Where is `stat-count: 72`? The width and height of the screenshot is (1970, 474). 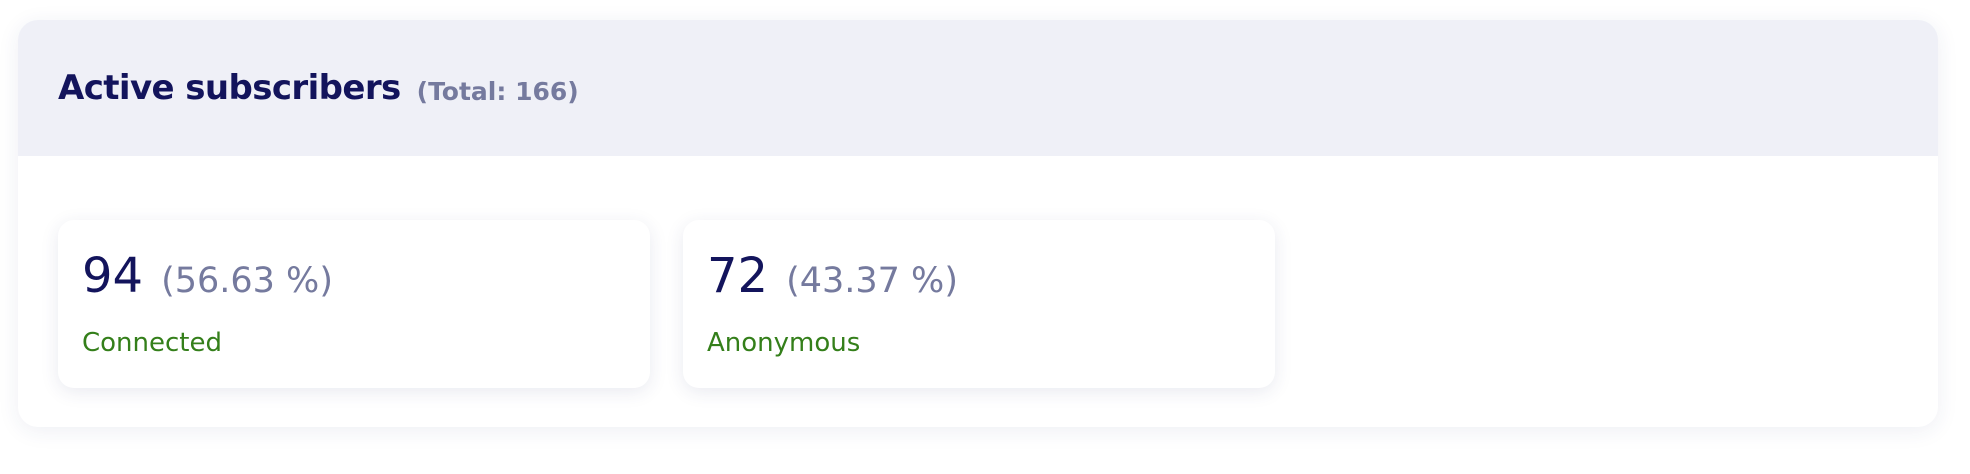 stat-count: 72 is located at coordinates (738, 276).